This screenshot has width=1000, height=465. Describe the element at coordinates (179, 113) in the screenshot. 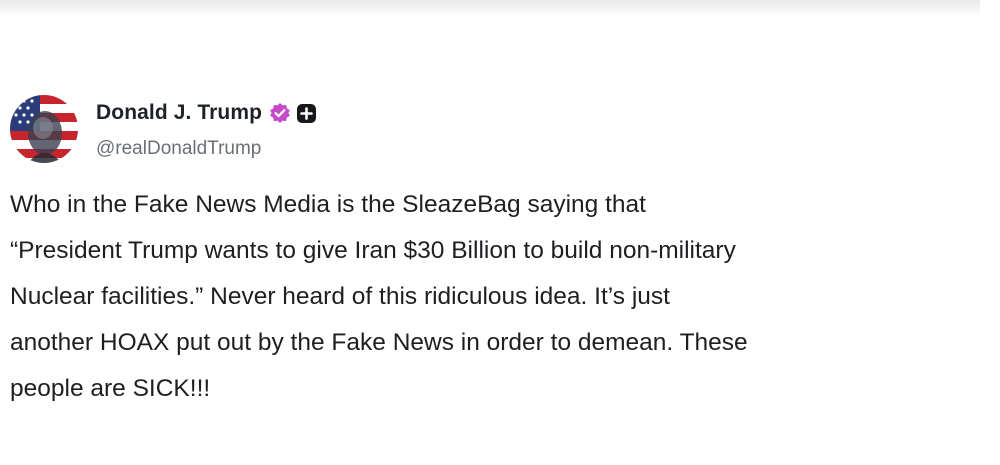

I see `author-display-name: Donald J. Trump` at that location.